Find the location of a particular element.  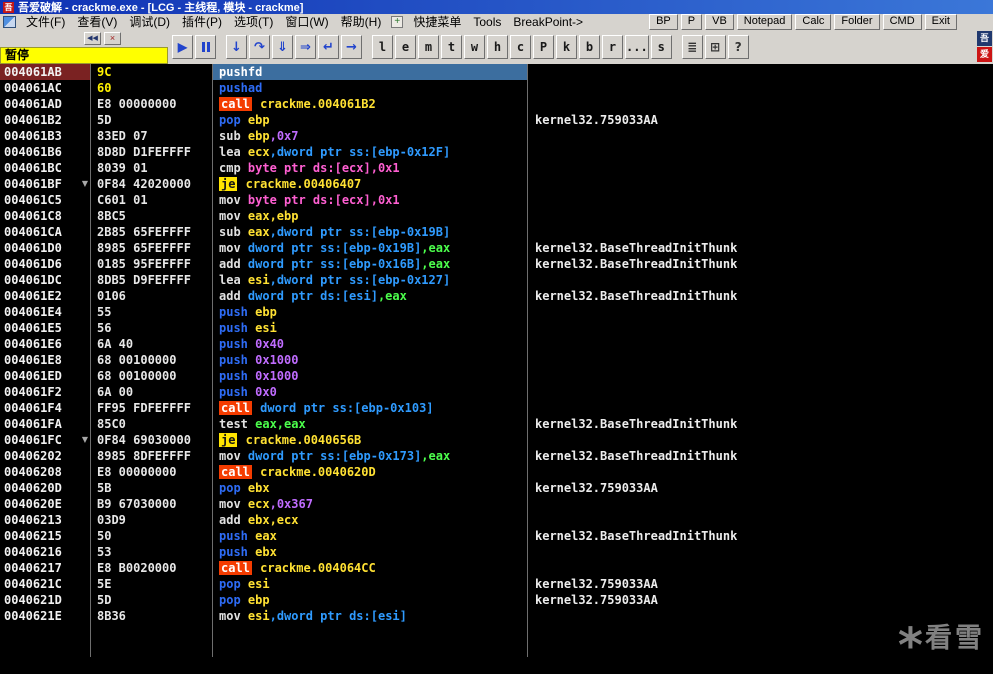

menu-shortcut-menu: 快捷菜单 is located at coordinates (437, 22).